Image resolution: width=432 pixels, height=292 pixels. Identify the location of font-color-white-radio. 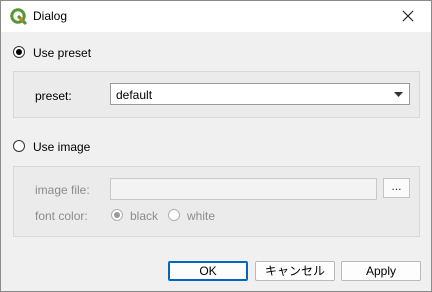
(174, 215).